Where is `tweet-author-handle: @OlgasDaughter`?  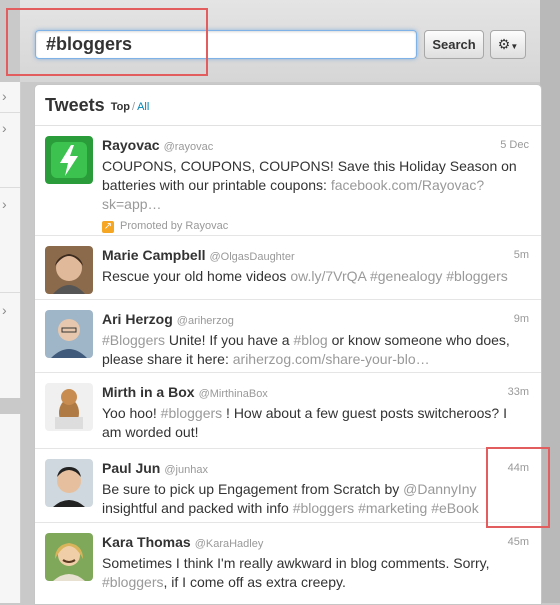
tweet-author-handle: @OlgasDaughter is located at coordinates (251, 257).